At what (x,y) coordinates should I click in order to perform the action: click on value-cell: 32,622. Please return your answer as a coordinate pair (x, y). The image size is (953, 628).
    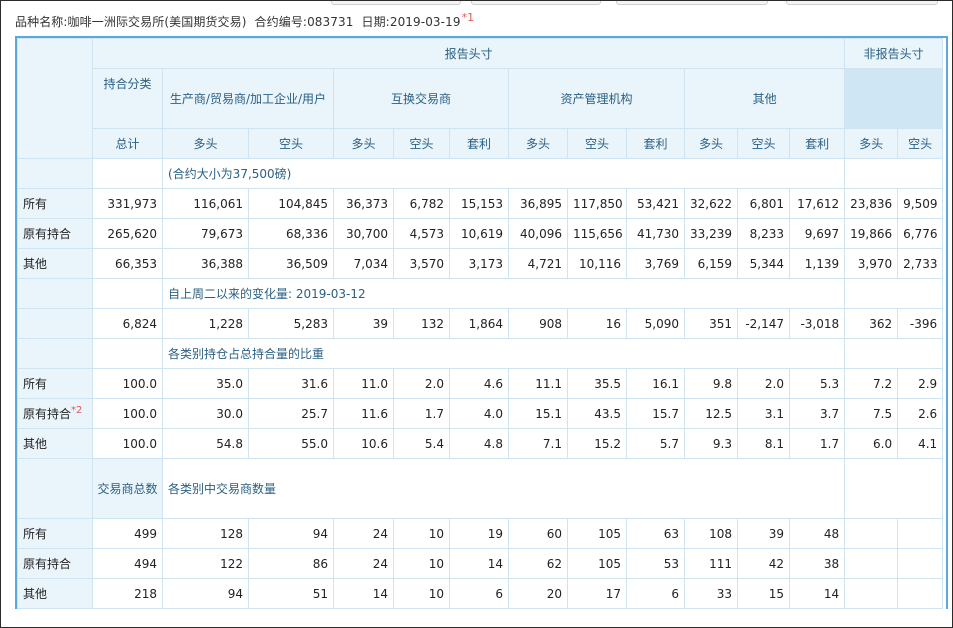
    Looking at the image, I should click on (711, 203).